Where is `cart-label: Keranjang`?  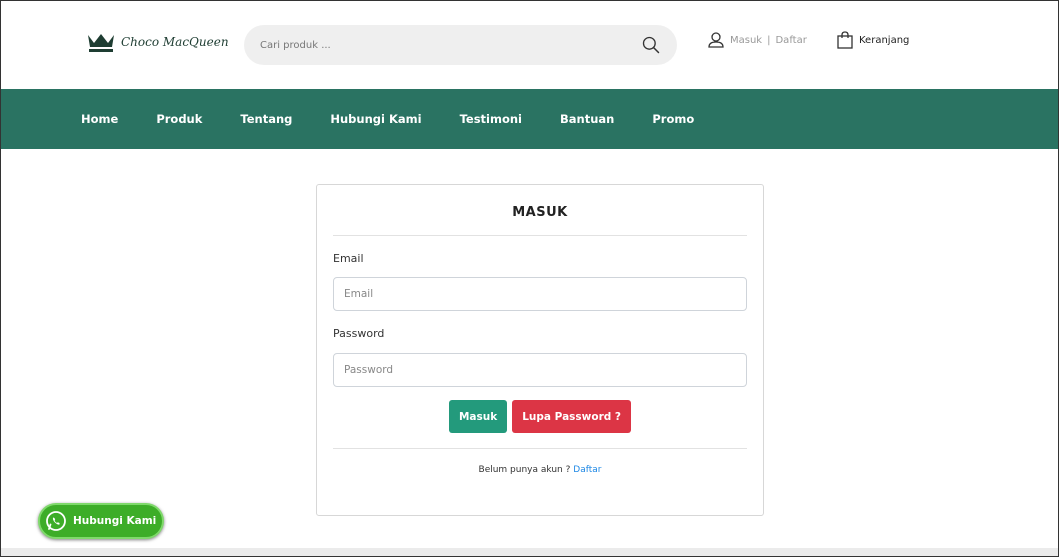
cart-label: Keranjang is located at coordinates (884, 40).